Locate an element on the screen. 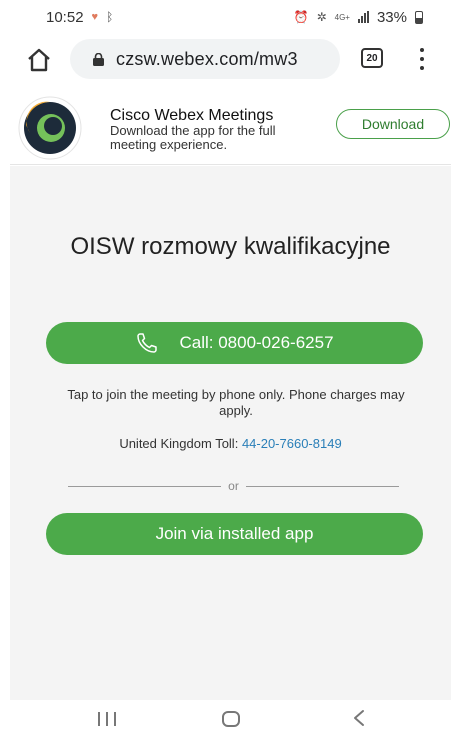  or-divider: or is located at coordinates (234, 486).